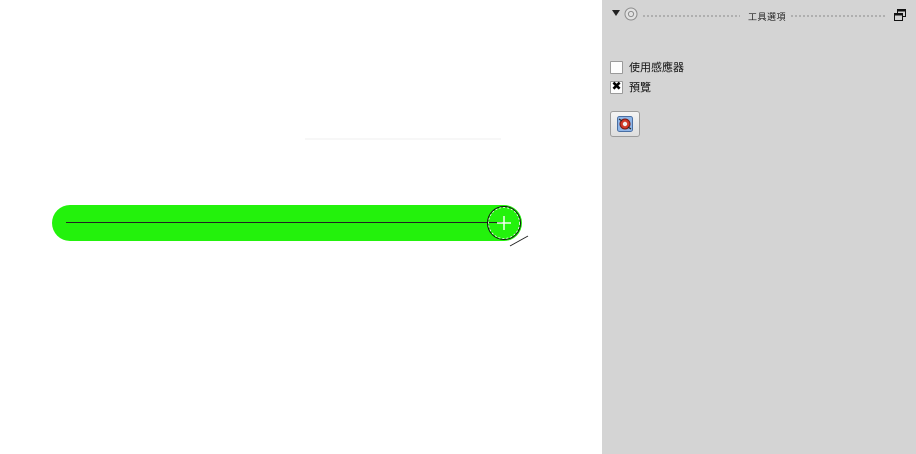  What do you see at coordinates (403, 139) in the screenshot?
I see `faint-guide-line` at bounding box center [403, 139].